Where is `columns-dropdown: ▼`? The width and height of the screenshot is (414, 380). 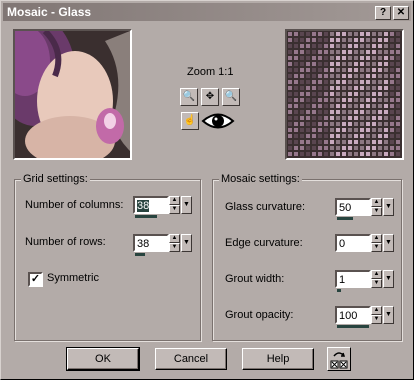 columns-dropdown: ▼ is located at coordinates (186, 205).